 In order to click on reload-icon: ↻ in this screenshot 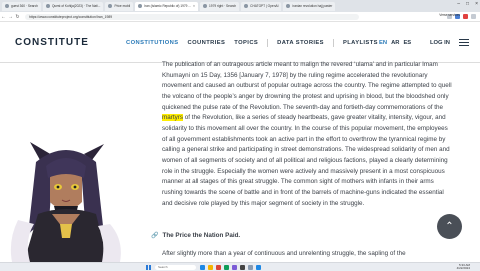, I will do `click(17, 17)`.